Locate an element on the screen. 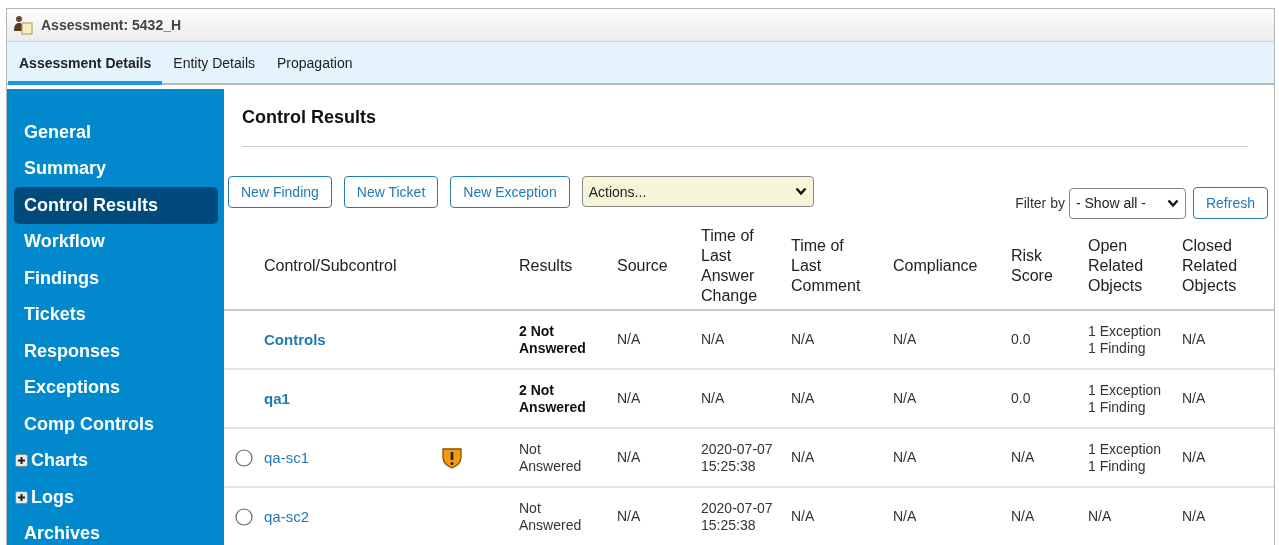 Image resolution: width=1279 pixels, height=545 pixels. action-button: New Exception is located at coordinates (510, 192).